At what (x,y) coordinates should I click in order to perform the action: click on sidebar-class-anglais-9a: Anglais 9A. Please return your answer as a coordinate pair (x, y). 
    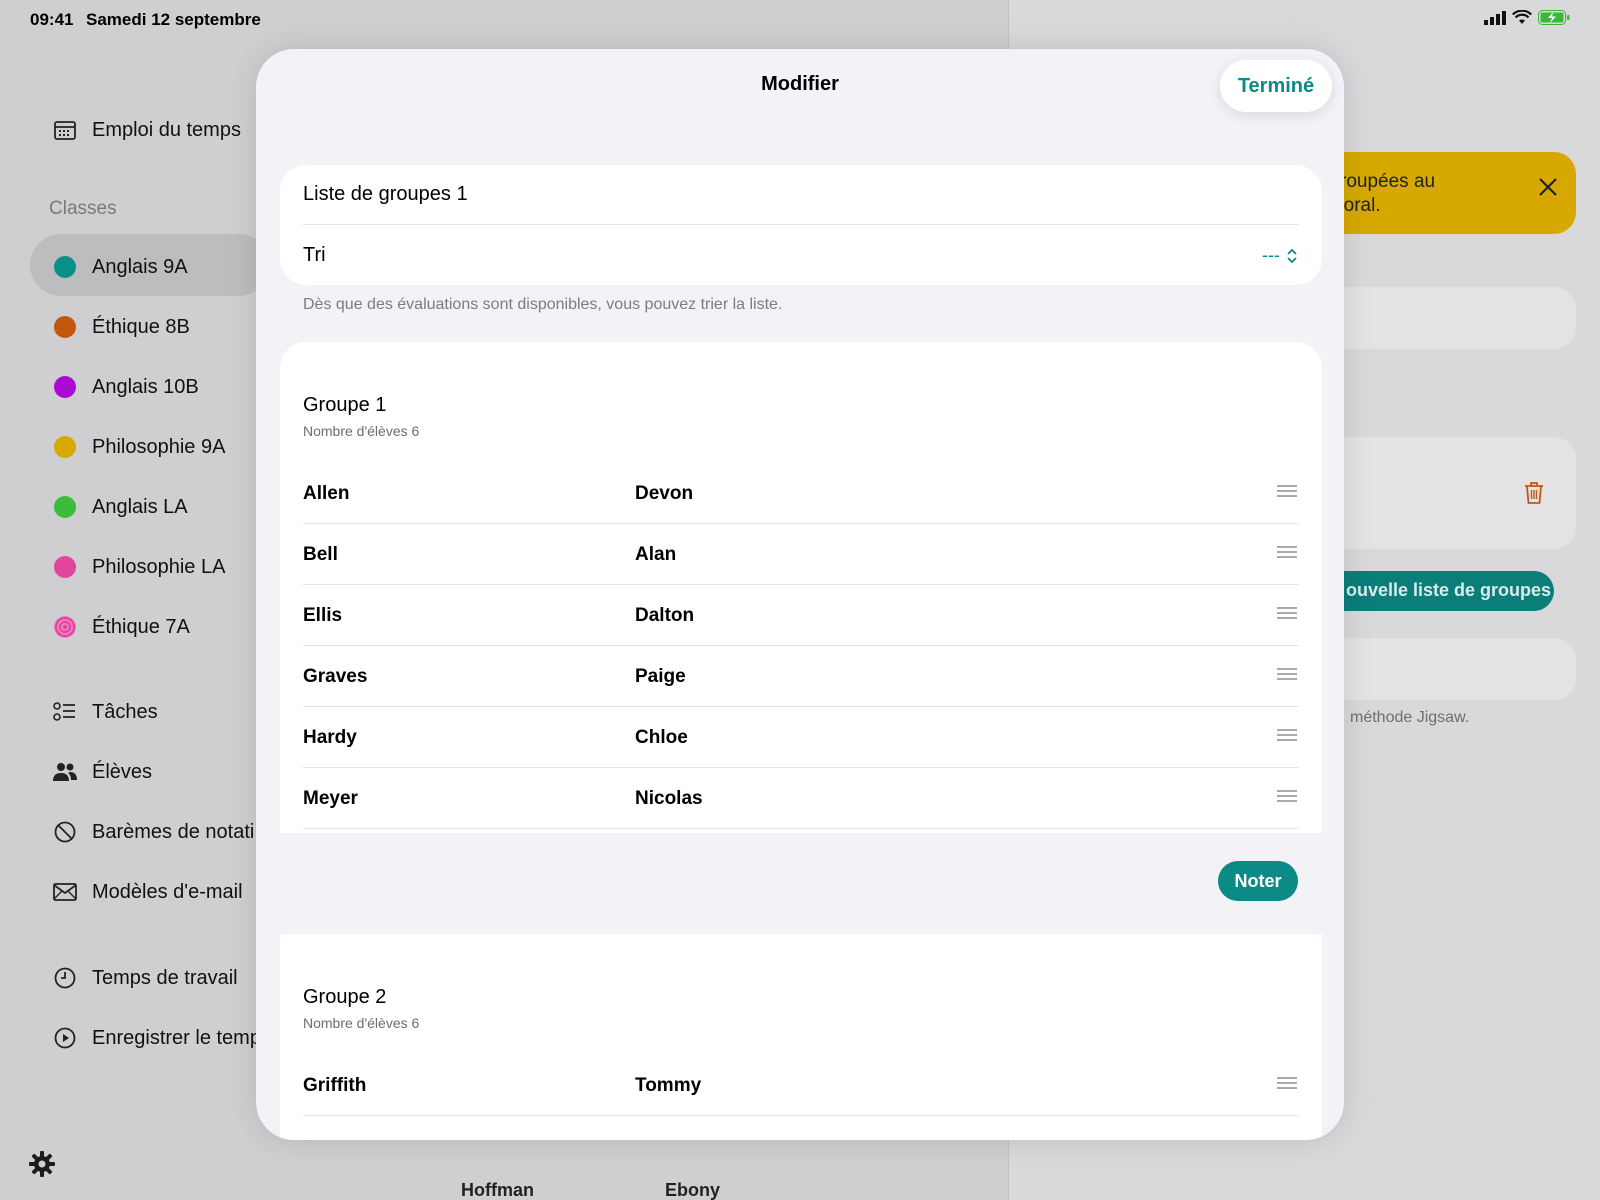
    Looking at the image, I should click on (120, 267).